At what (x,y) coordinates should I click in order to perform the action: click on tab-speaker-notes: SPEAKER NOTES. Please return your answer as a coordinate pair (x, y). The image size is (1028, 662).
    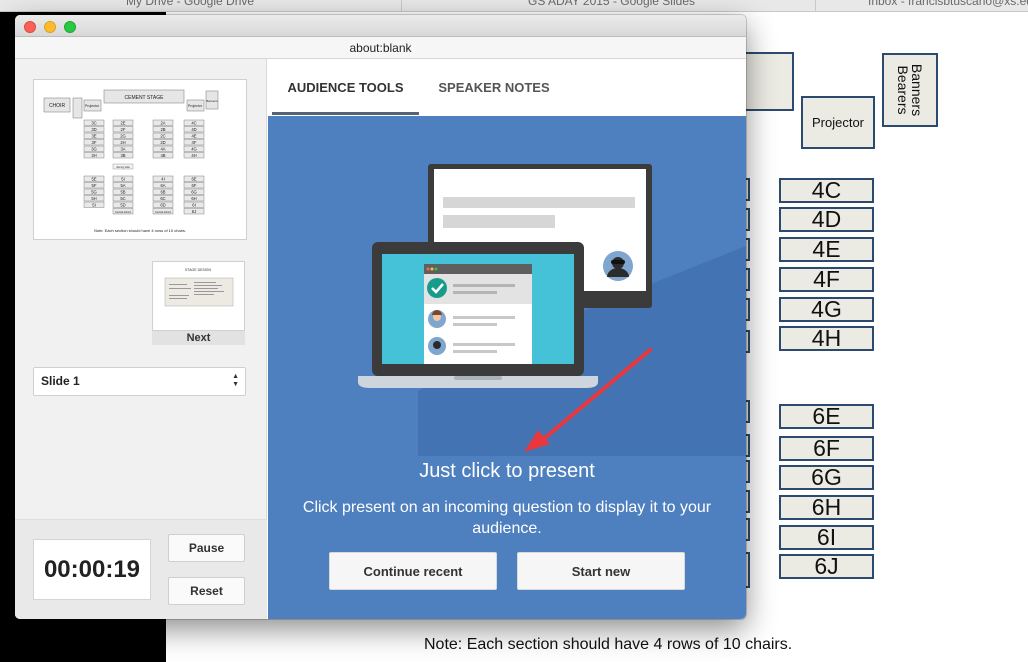
    Looking at the image, I should click on (494, 87).